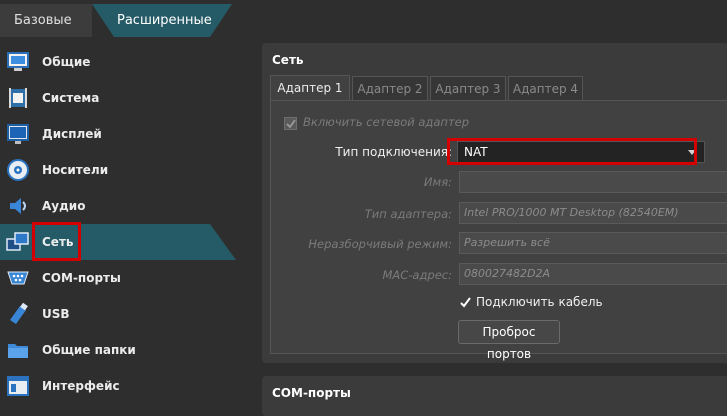  I want to click on sidebar-item-label: Интерфейс, so click(81, 386).